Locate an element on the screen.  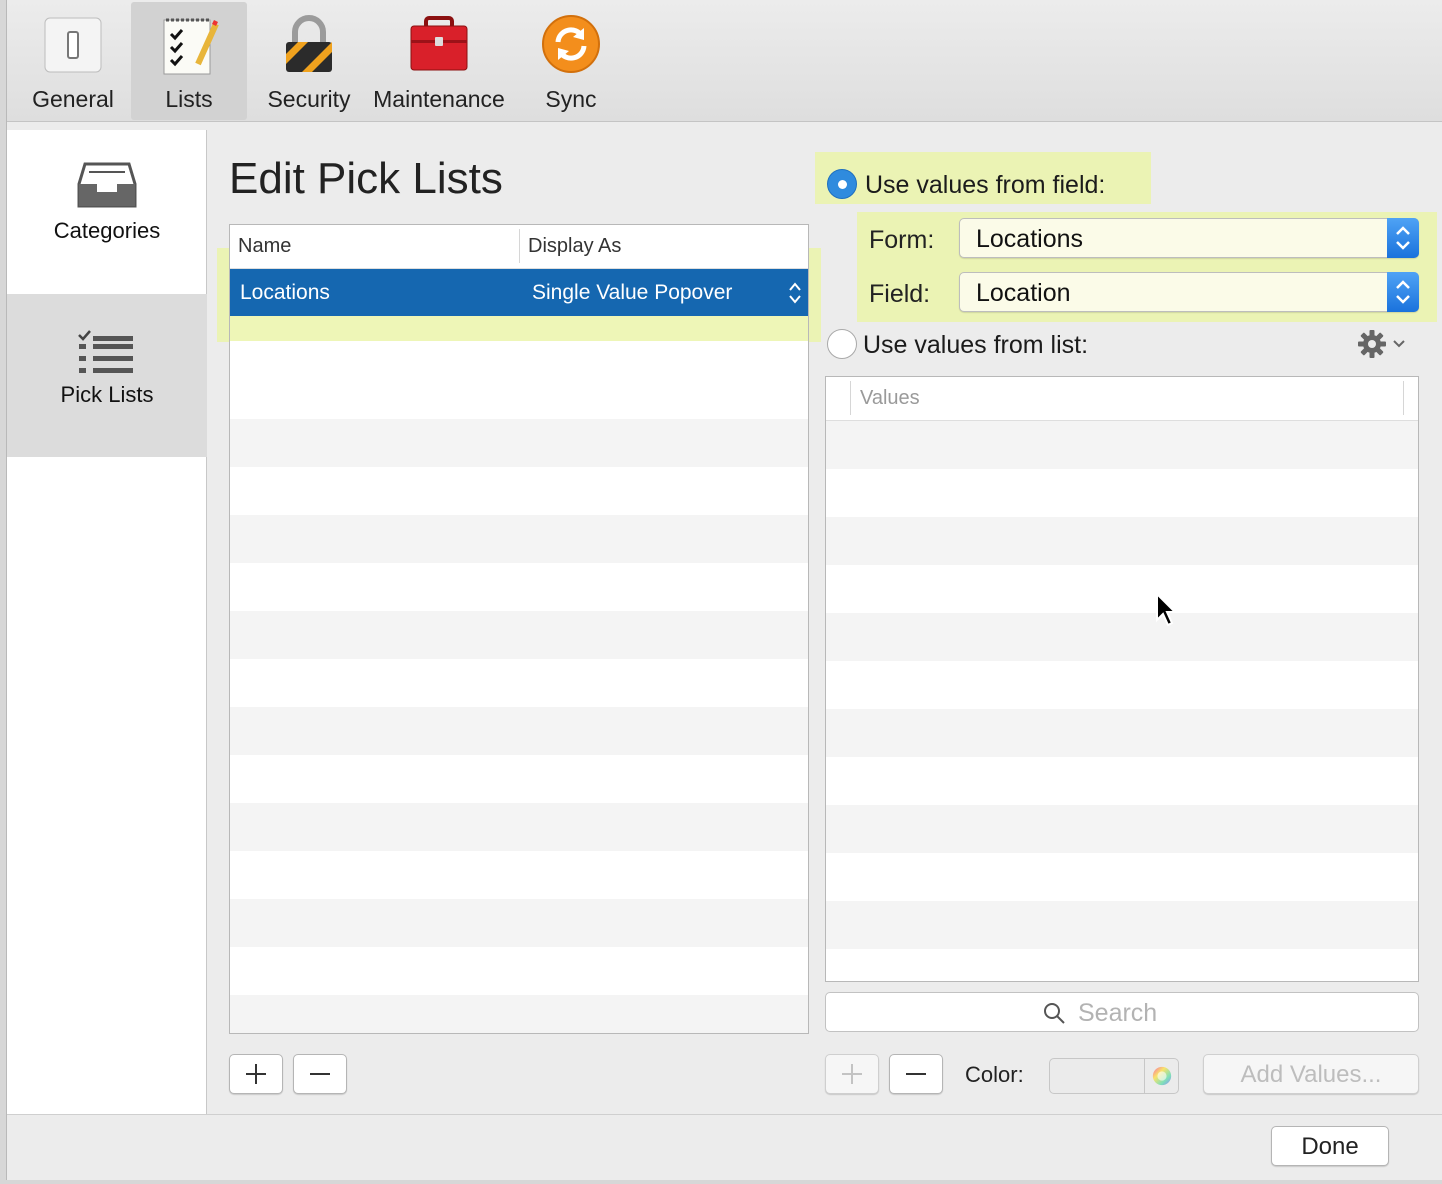
remove-value-button is located at coordinates (916, 1074).